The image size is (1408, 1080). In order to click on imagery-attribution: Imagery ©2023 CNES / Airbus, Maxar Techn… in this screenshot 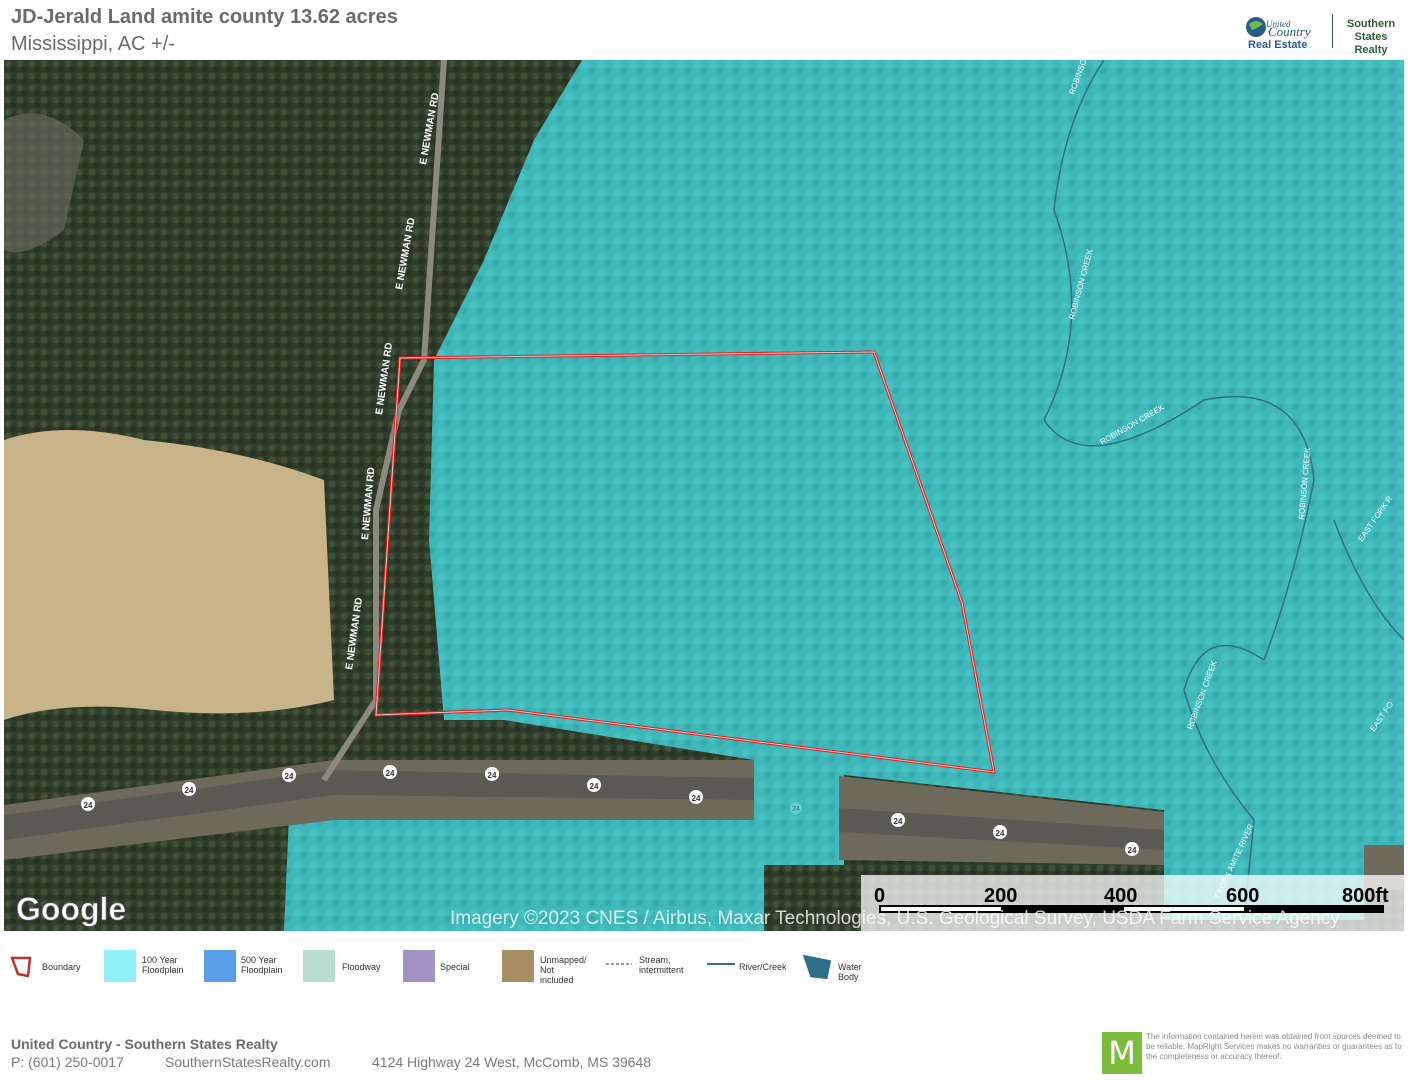, I will do `click(895, 918)`.